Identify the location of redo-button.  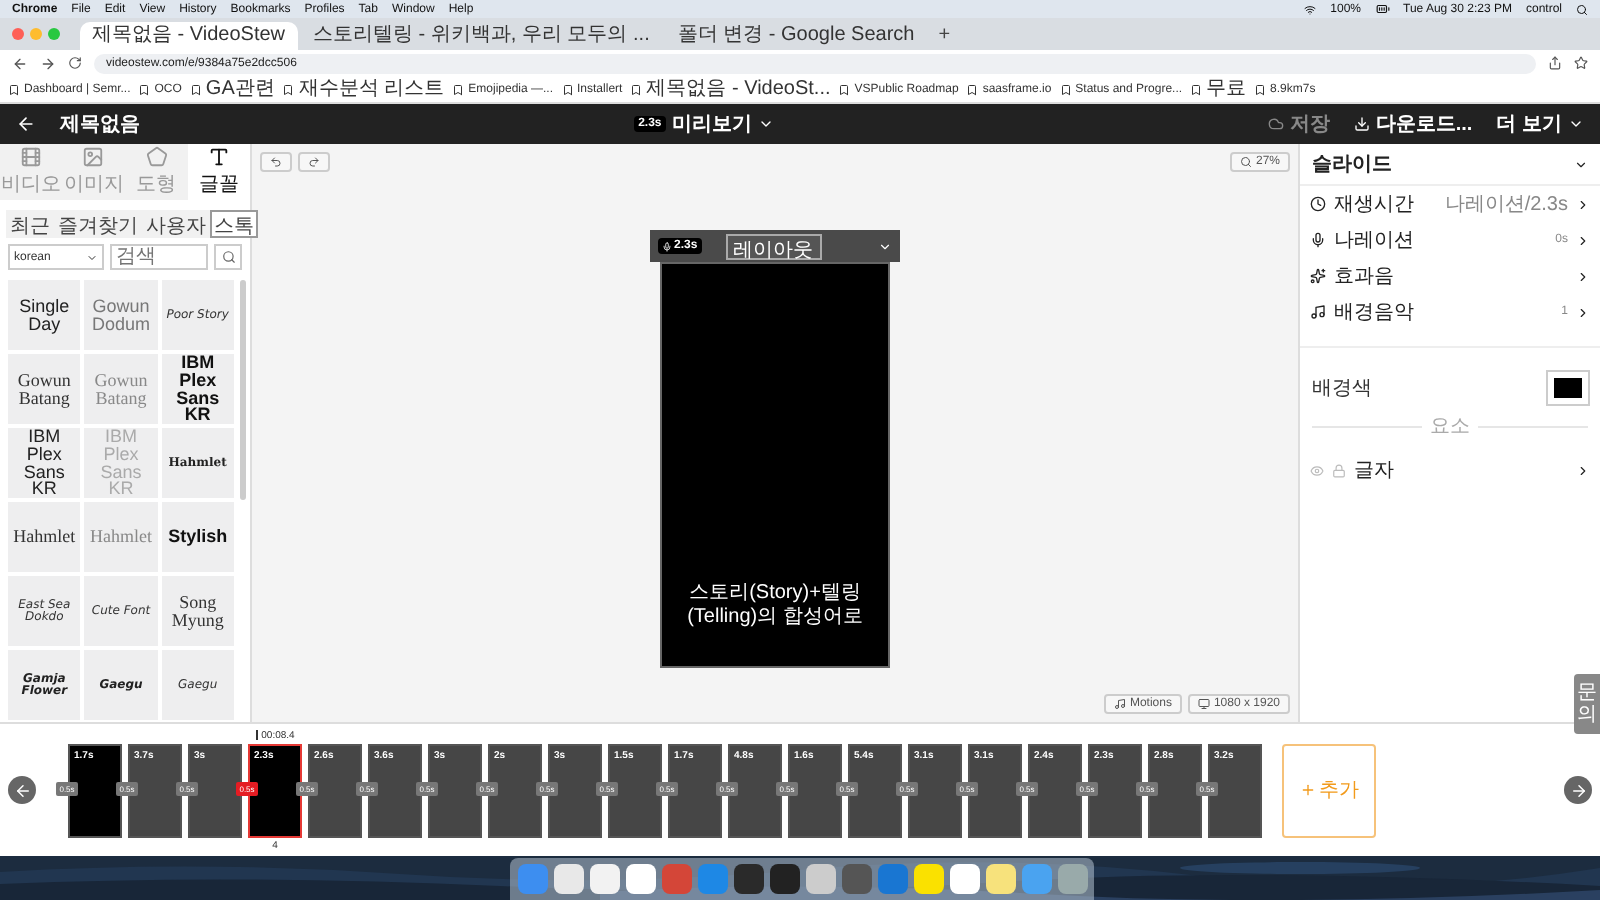
(314, 162).